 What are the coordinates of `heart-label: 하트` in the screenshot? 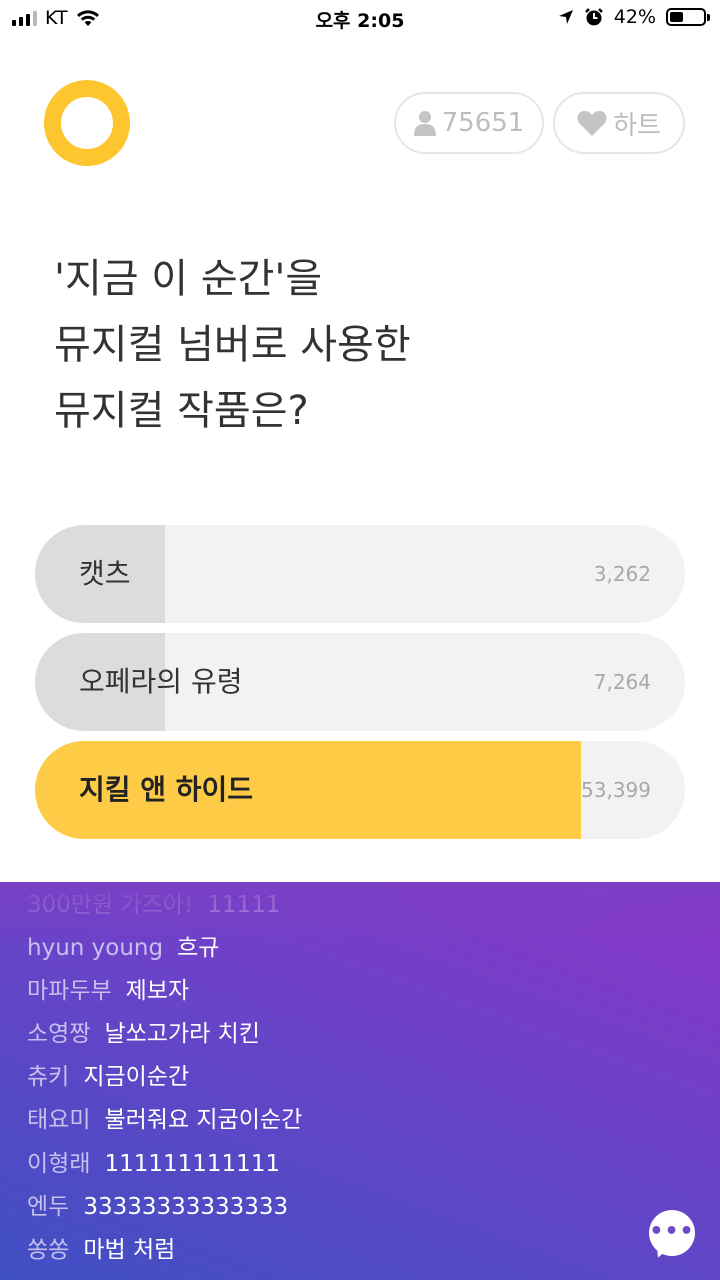 It's located at (637, 125).